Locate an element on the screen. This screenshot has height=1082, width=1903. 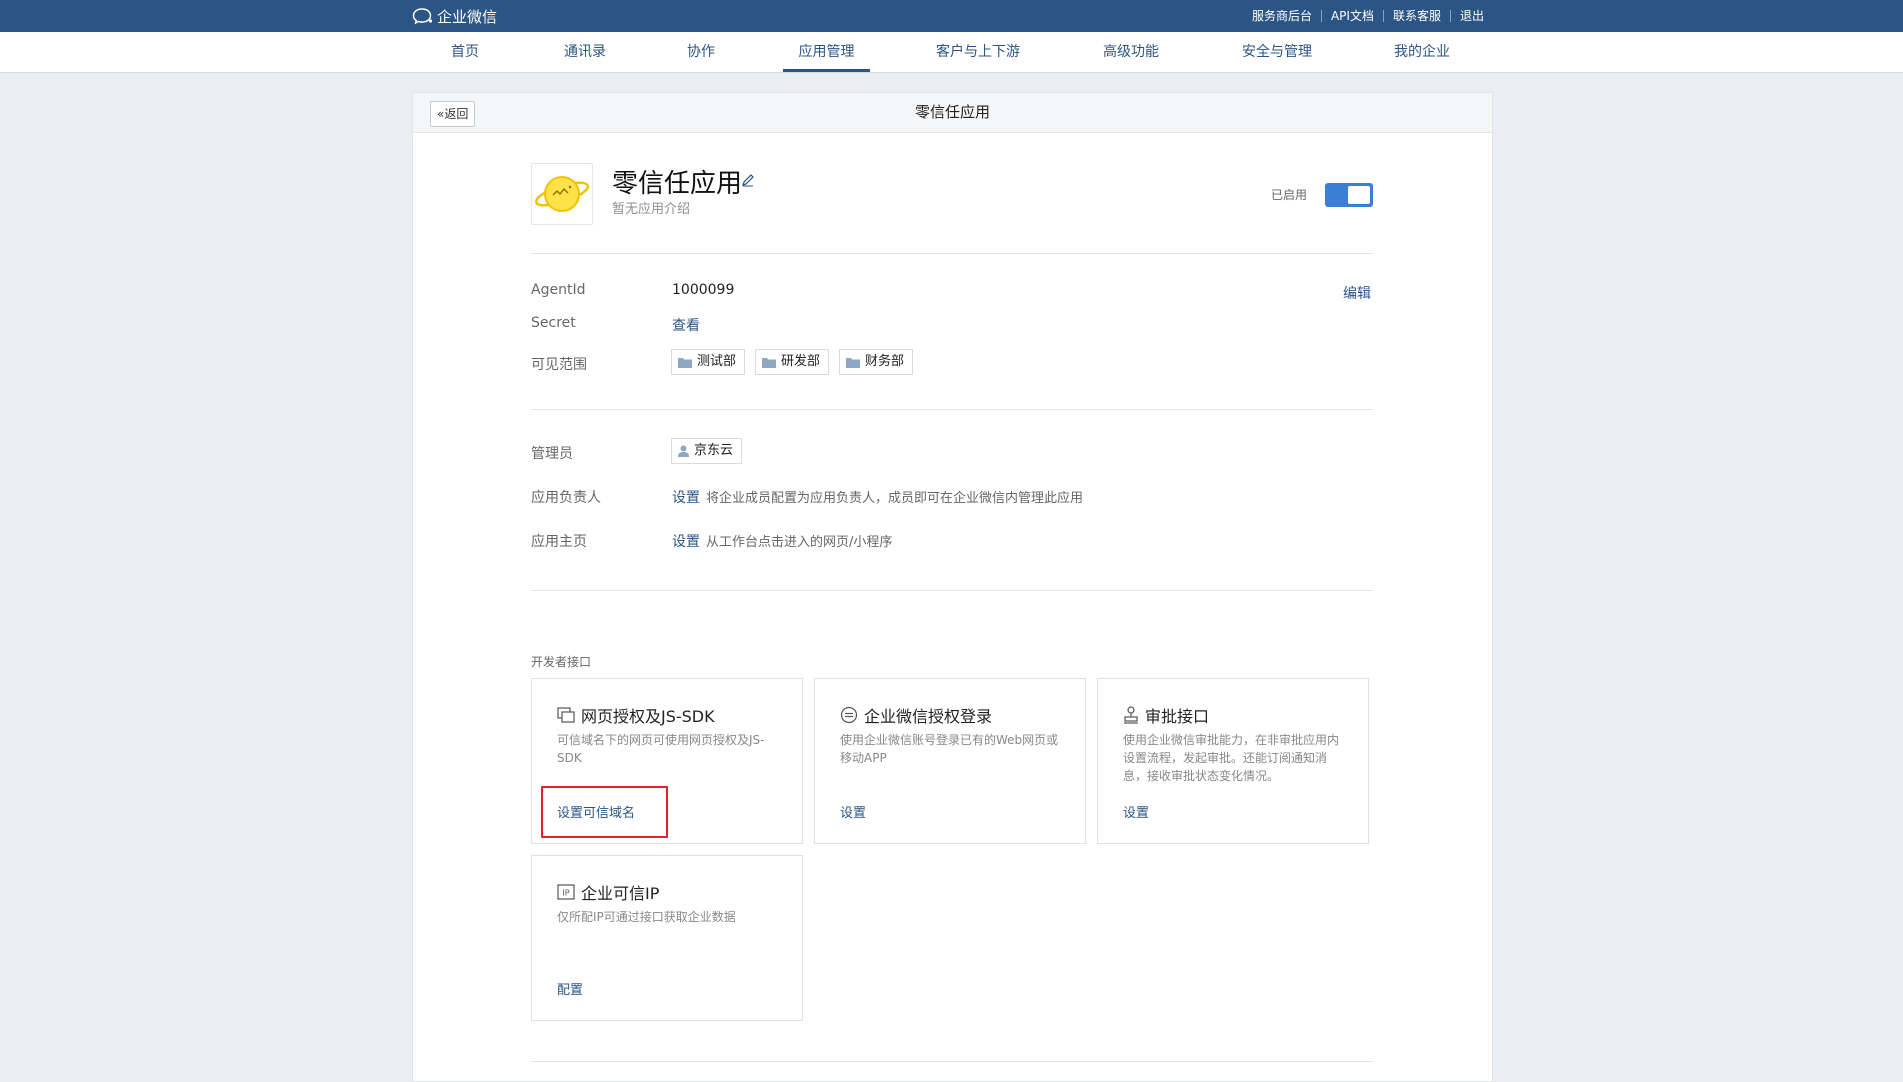
top-bar: 企业微信 服务商后台 API文档 联系客服 退出 is located at coordinates (951, 16).